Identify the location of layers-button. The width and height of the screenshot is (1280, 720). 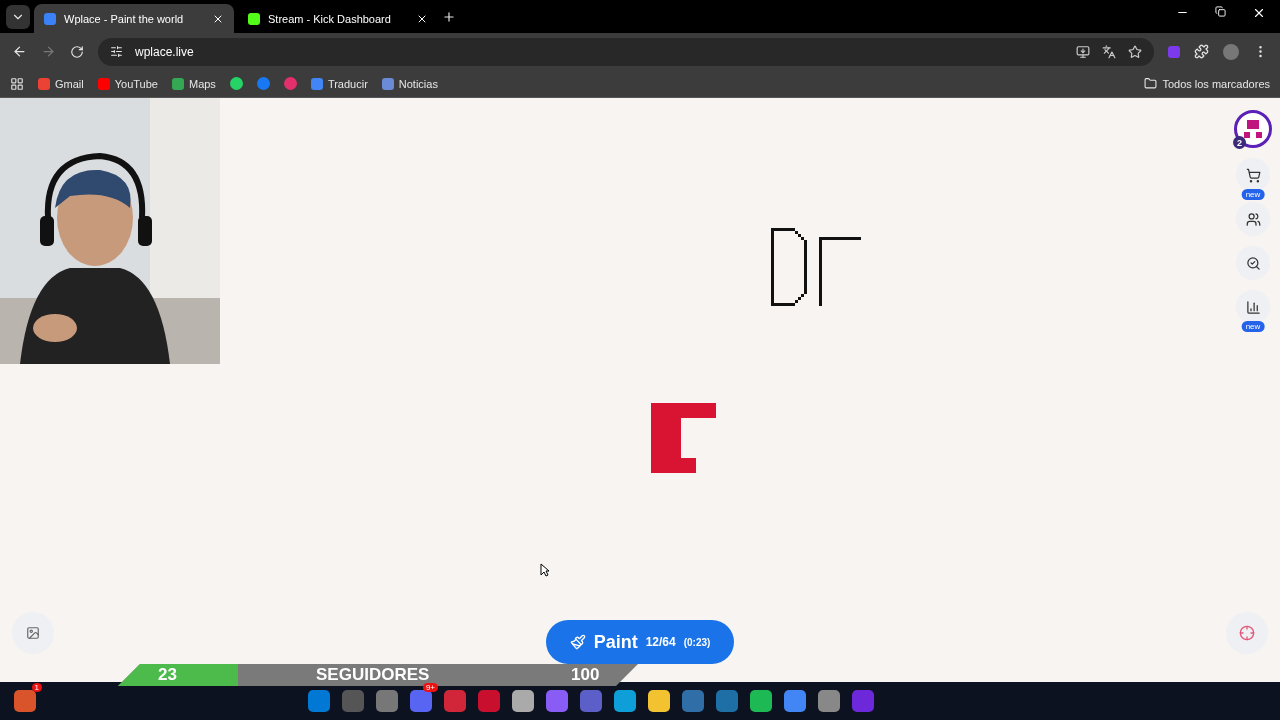
(33, 633).